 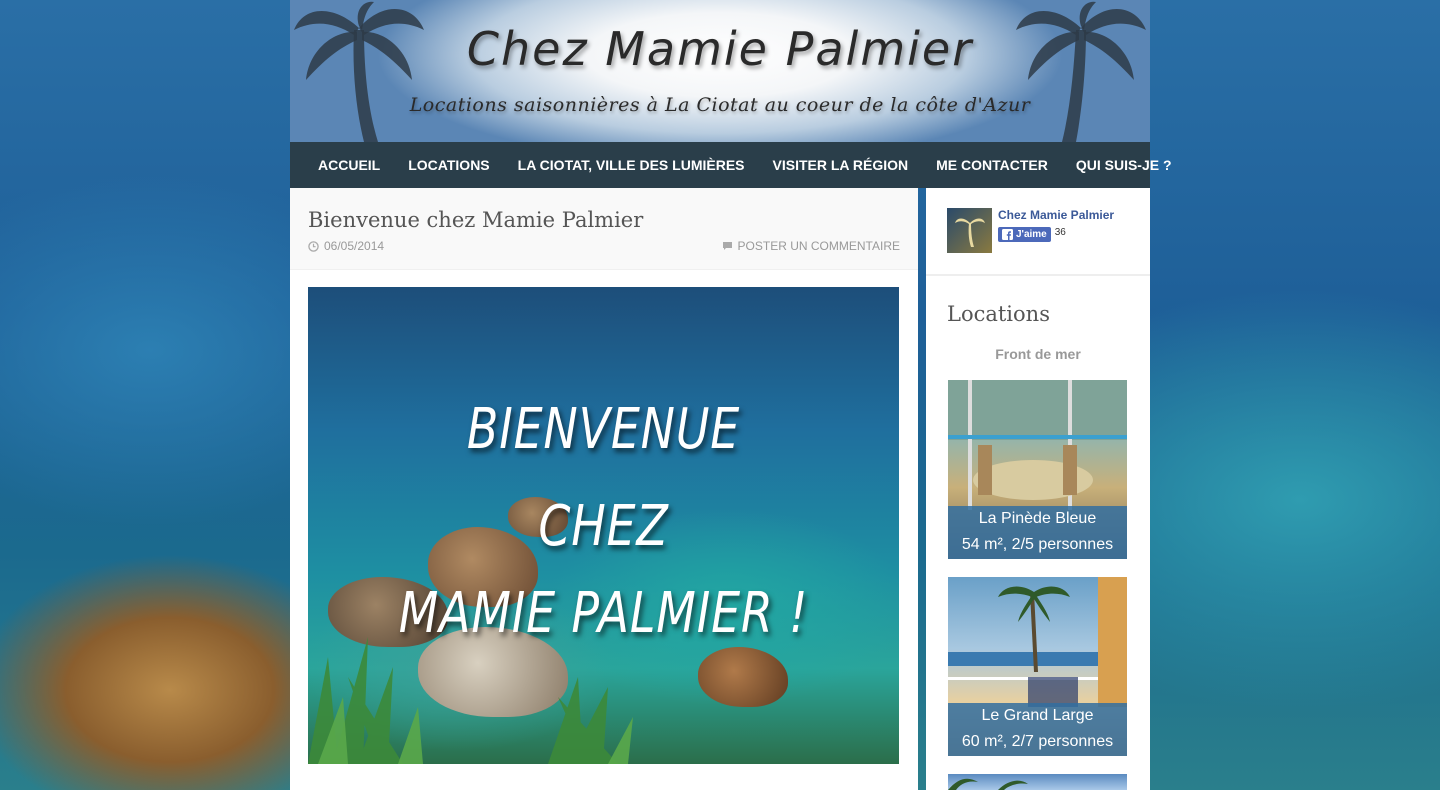 I want to click on facebook-like-button: J'aime, so click(x=1024, y=234).